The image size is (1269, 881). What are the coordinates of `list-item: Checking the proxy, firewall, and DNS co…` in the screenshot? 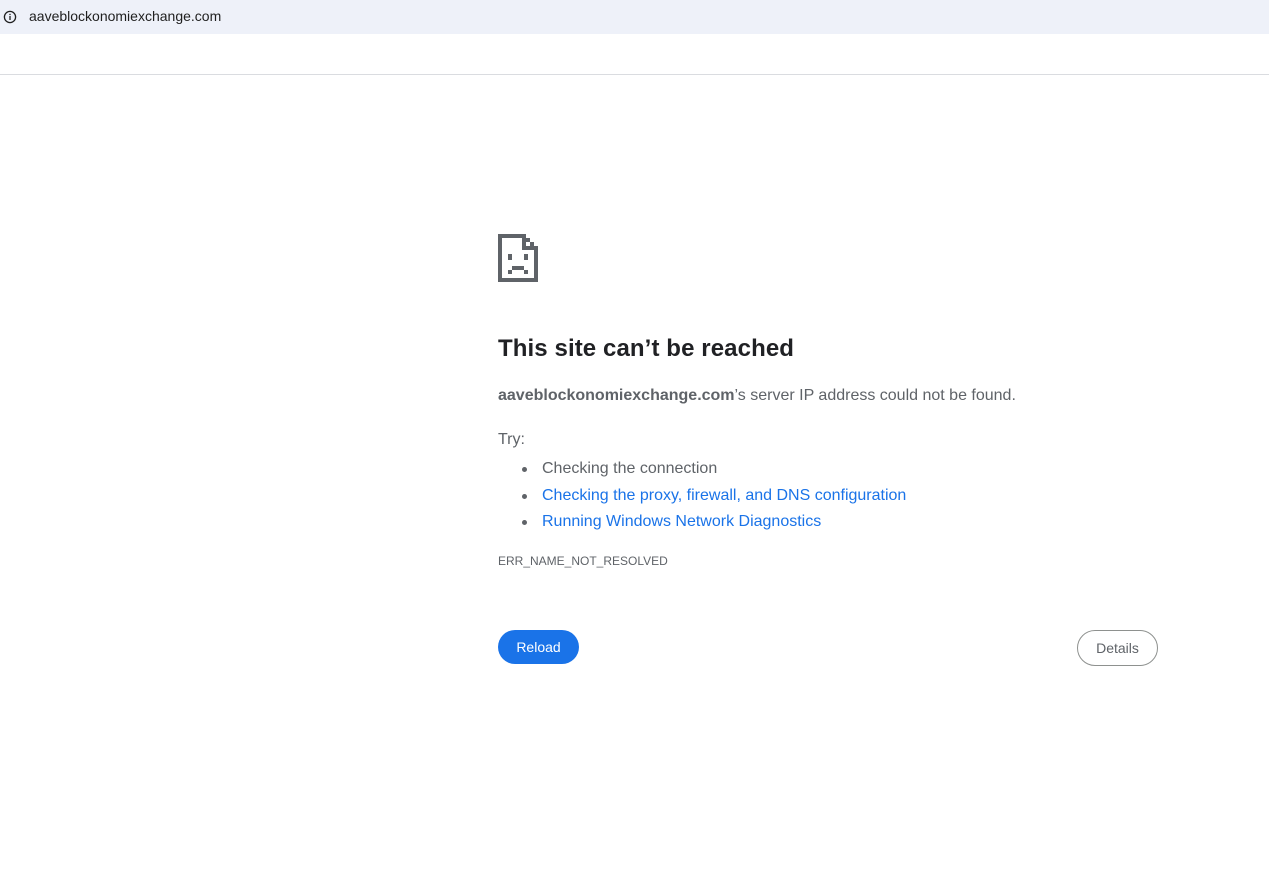 It's located at (702, 496).